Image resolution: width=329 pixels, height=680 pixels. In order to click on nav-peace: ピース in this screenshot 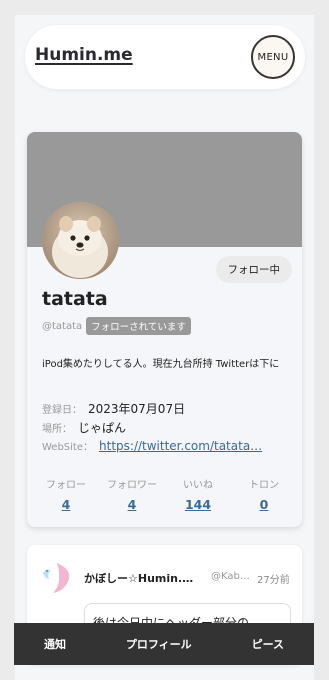, I will do `click(268, 644)`.